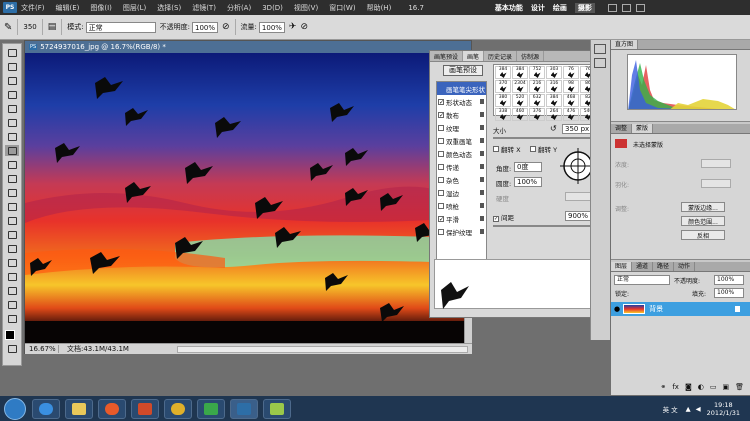 The image size is (750, 421). Describe the element at coordinates (12, 348) in the screenshot. I see `quick-mask-icon` at that location.